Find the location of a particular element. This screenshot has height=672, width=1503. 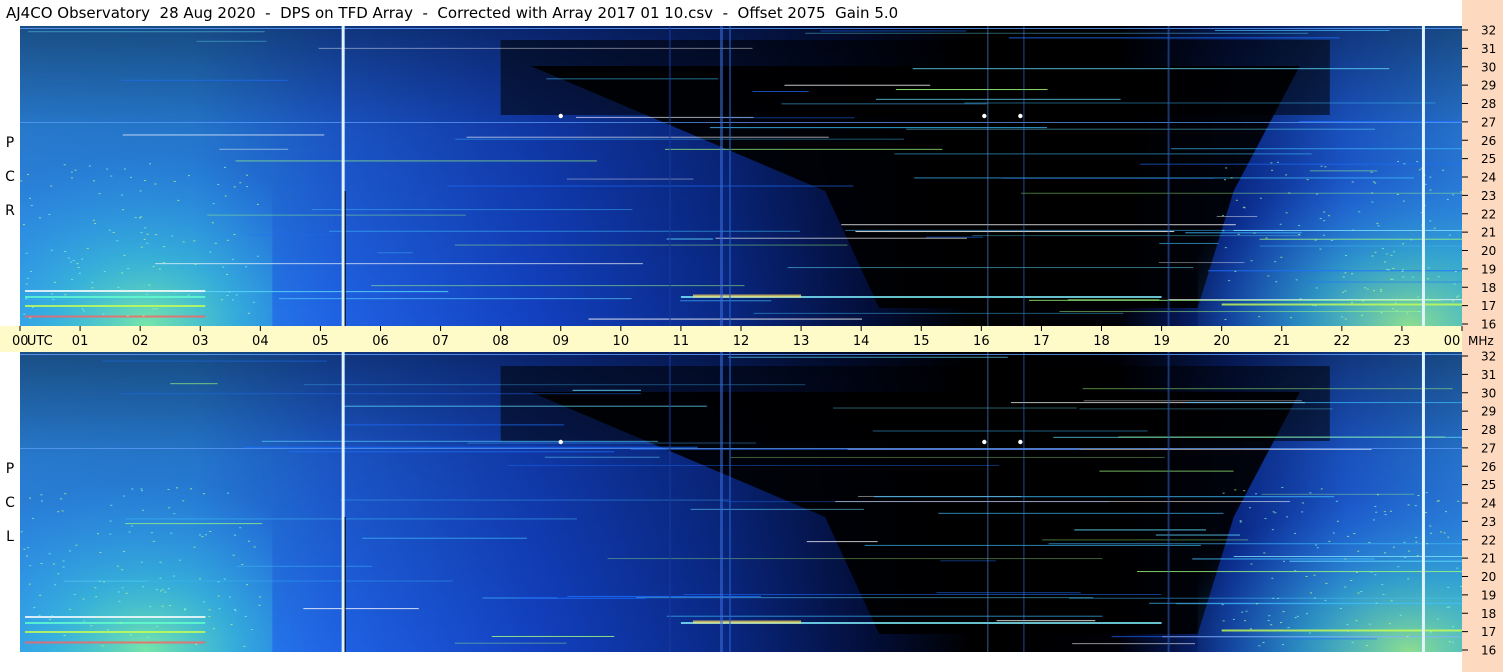

x-tick-label: 15 is located at coordinates (921, 341).